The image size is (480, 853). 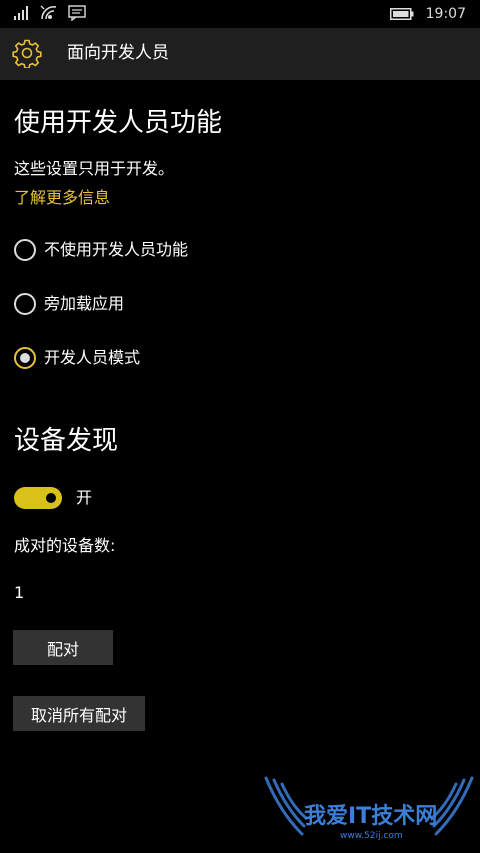 What do you see at coordinates (445, 14) in the screenshot?
I see `status-time: 19:07` at bounding box center [445, 14].